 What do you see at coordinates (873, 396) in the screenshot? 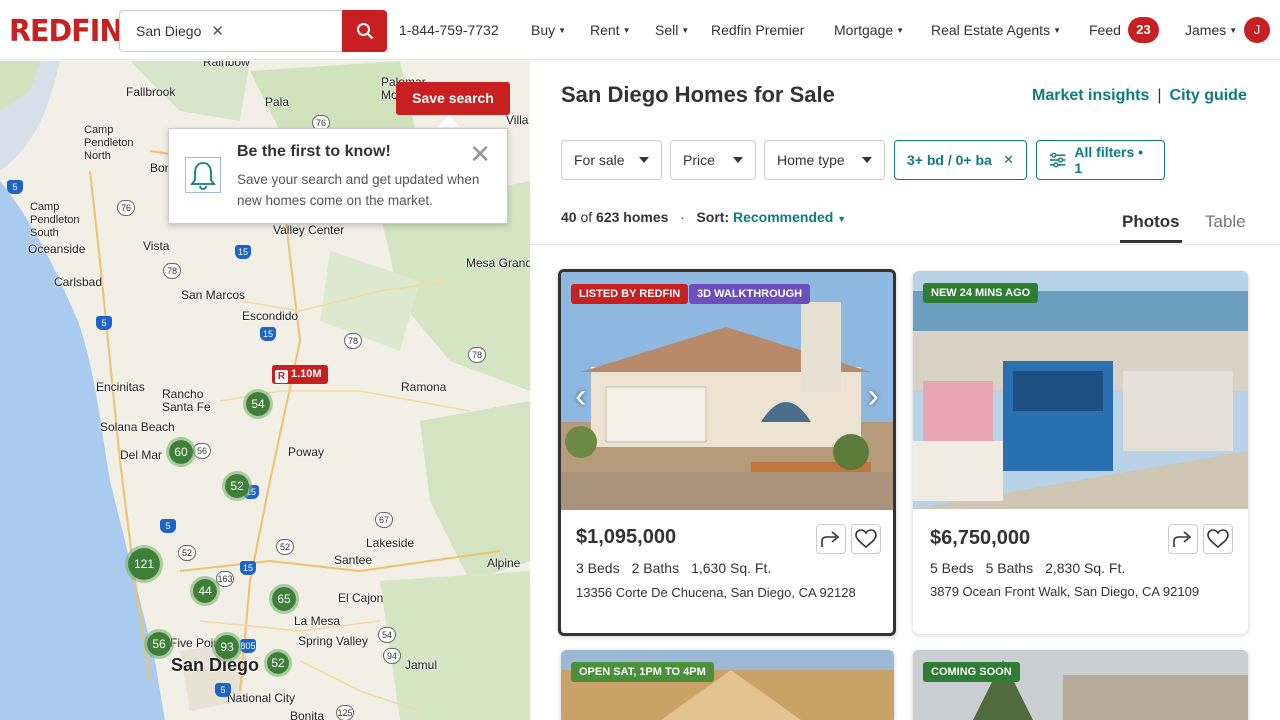
I see `chevron-right-icon: ›` at bounding box center [873, 396].